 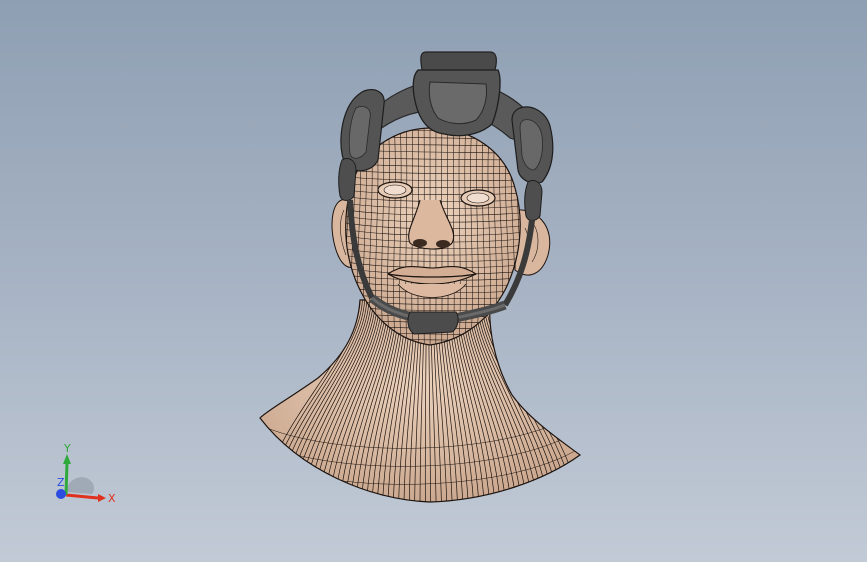 I want to click on z-axis-label: Z, so click(x=61, y=482).